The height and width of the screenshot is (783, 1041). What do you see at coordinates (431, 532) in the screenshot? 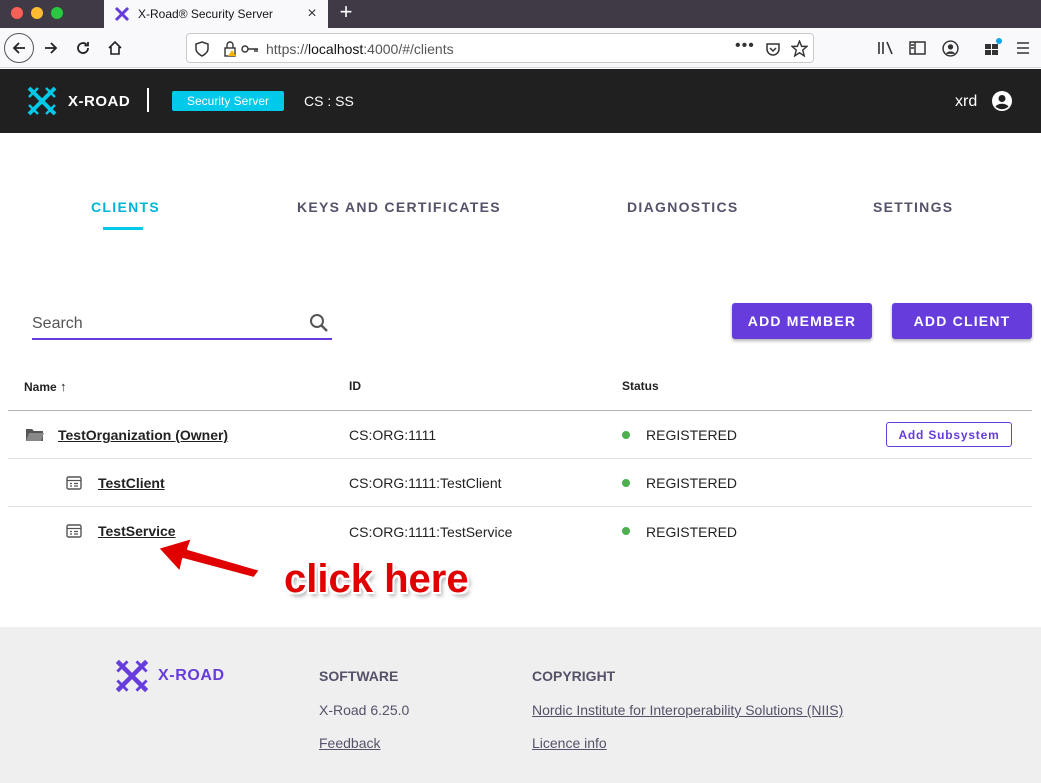
I see `client-id: CS:ORG:1111:TestService` at bounding box center [431, 532].